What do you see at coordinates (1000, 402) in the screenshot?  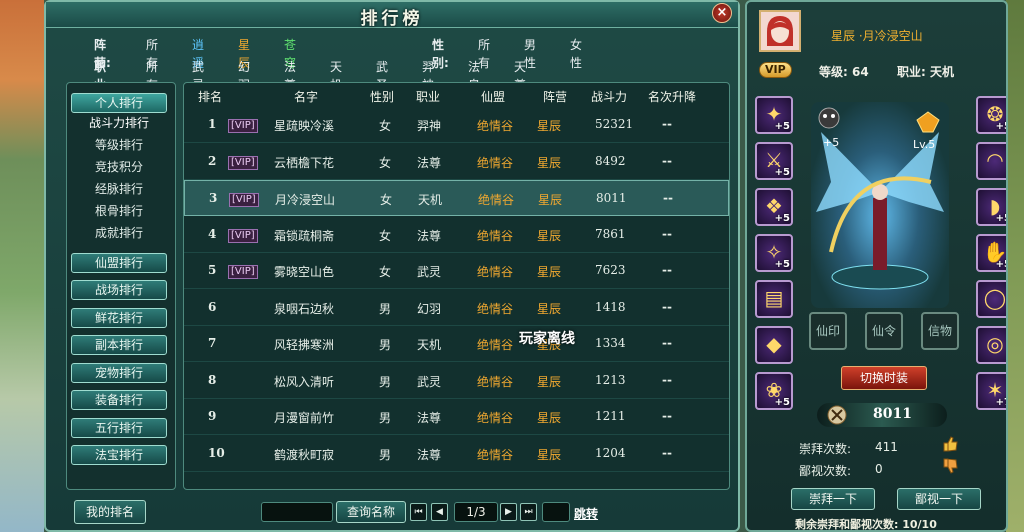 I see `enhance-level: +7` at bounding box center [1000, 402].